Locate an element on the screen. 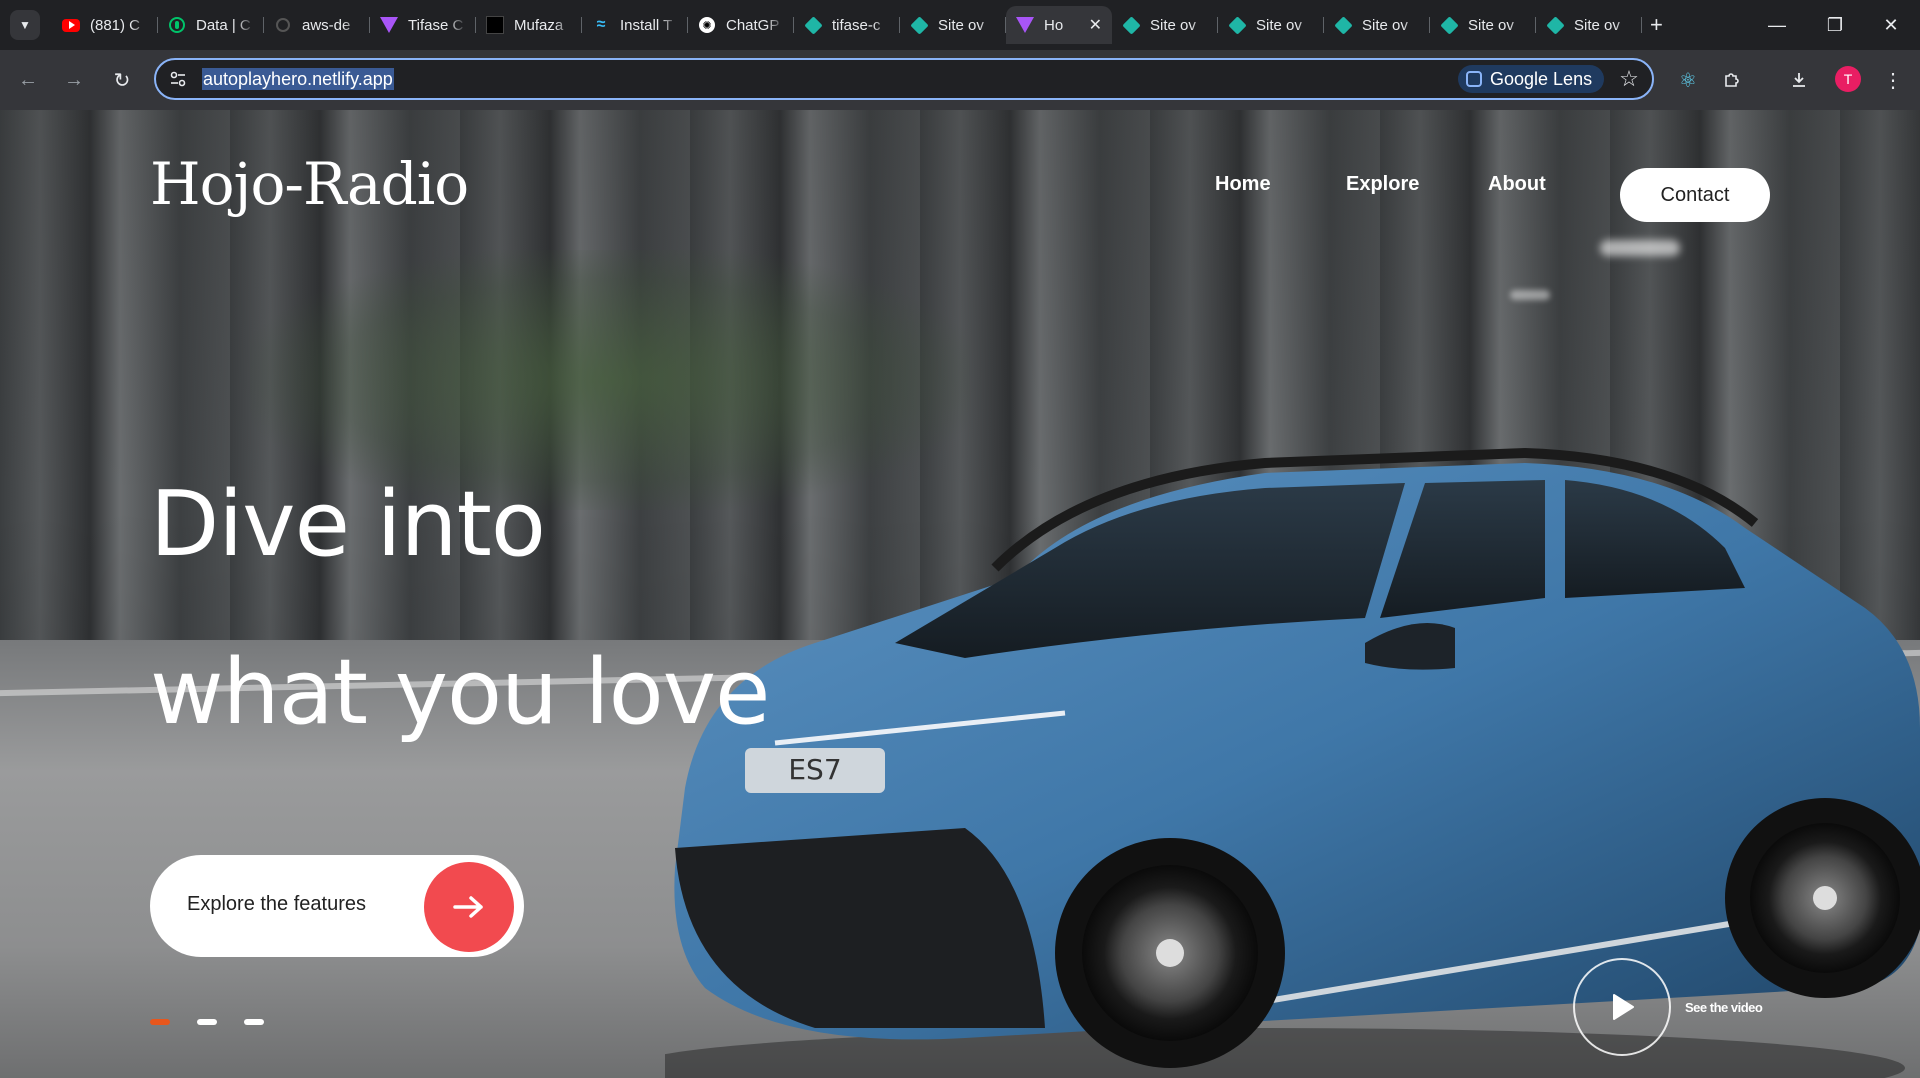  tab-title: Tifase C is located at coordinates (436, 25).